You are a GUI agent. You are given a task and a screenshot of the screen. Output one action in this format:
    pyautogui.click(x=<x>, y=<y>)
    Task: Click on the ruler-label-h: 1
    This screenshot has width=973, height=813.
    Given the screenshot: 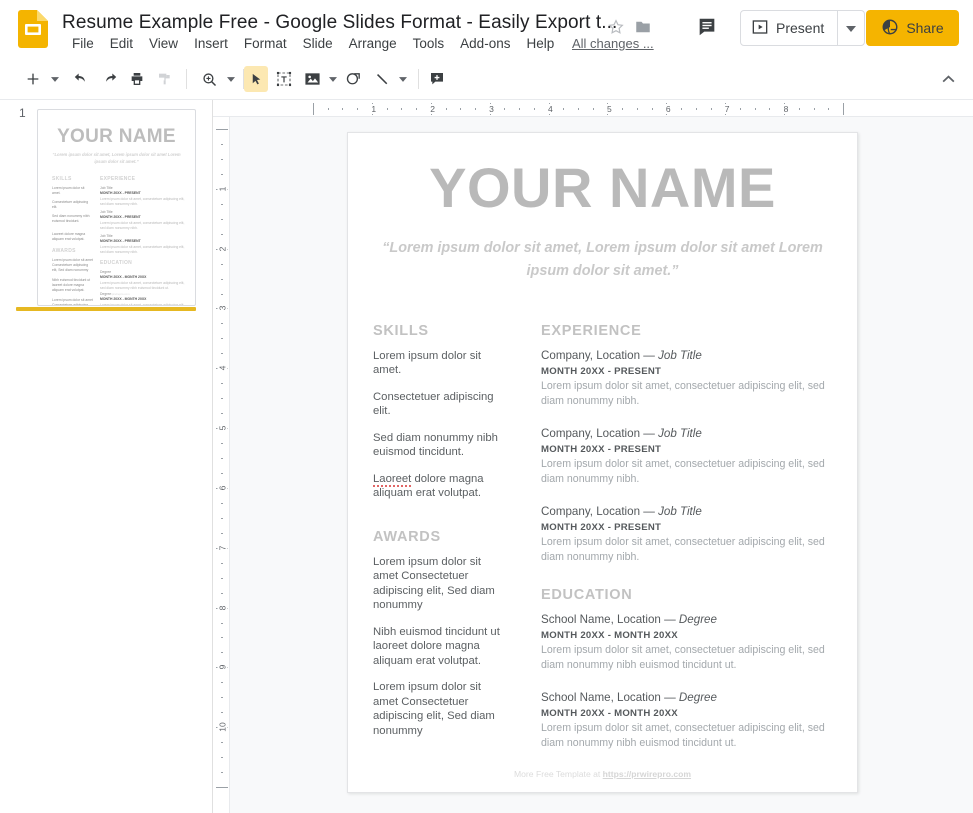 What is the action you would take?
    pyautogui.click(x=374, y=109)
    